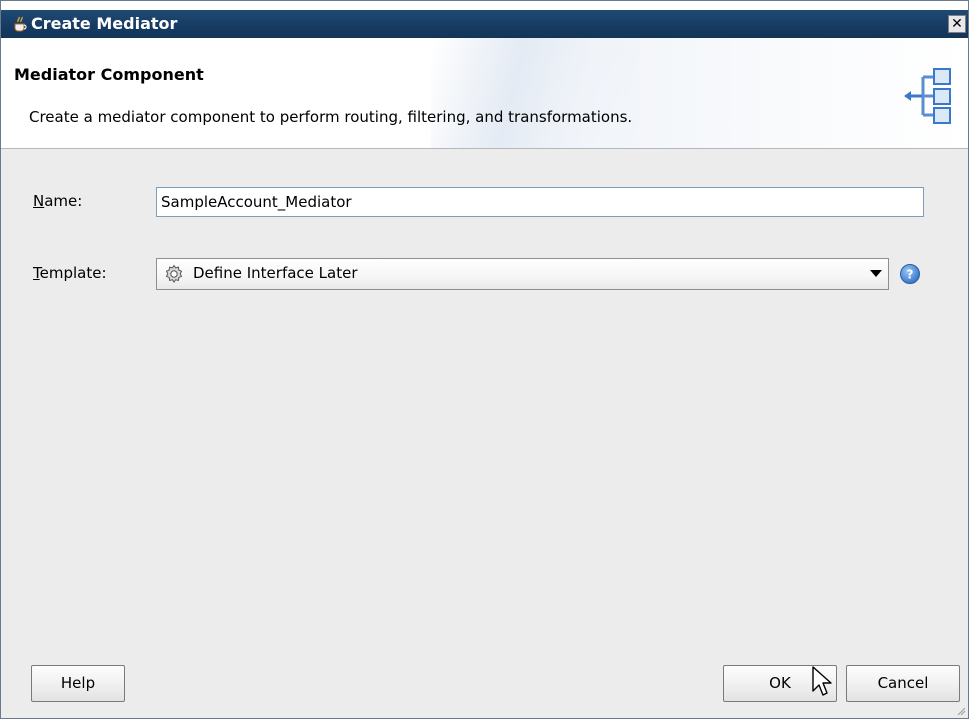 The image size is (969, 719). What do you see at coordinates (876, 273) in the screenshot?
I see `chevron-down-icon` at bounding box center [876, 273].